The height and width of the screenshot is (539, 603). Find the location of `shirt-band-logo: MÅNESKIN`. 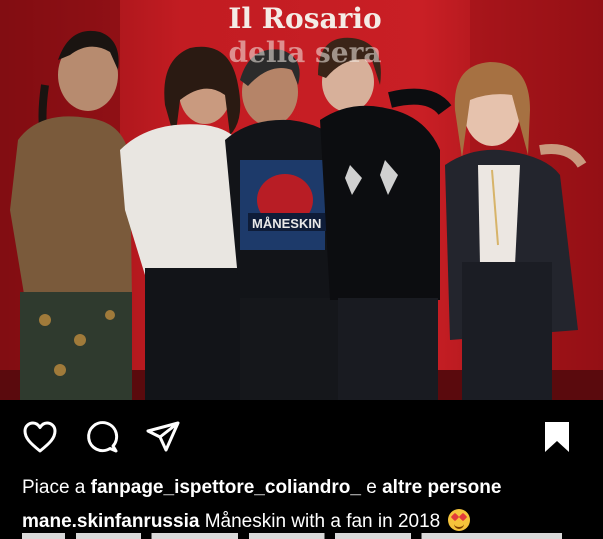

shirt-band-logo: MÅNESKIN is located at coordinates (286, 223).